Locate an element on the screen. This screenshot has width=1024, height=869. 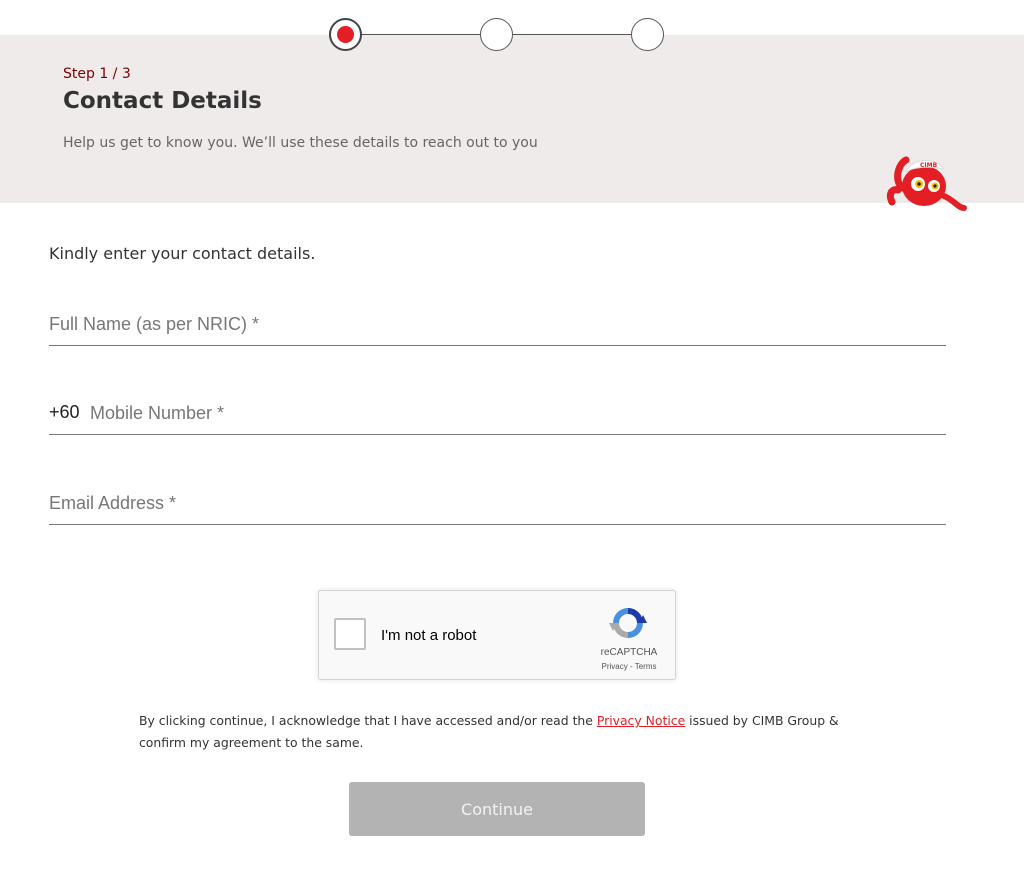
page-title: Contact Details is located at coordinates (162, 101).